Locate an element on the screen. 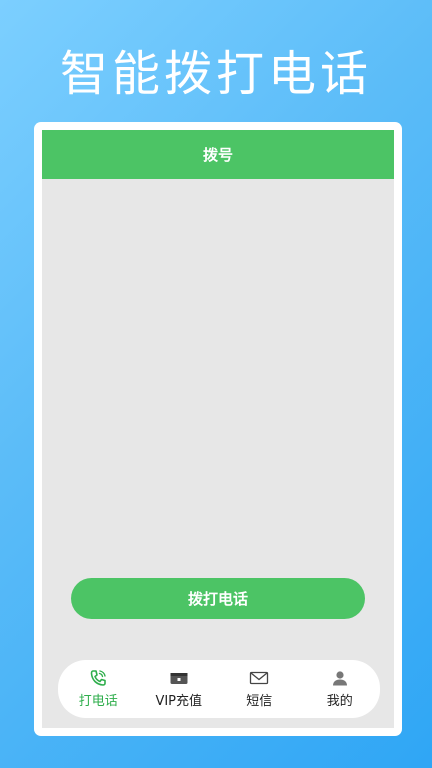 The image size is (432, 768). app-header: 拨号 is located at coordinates (218, 154).